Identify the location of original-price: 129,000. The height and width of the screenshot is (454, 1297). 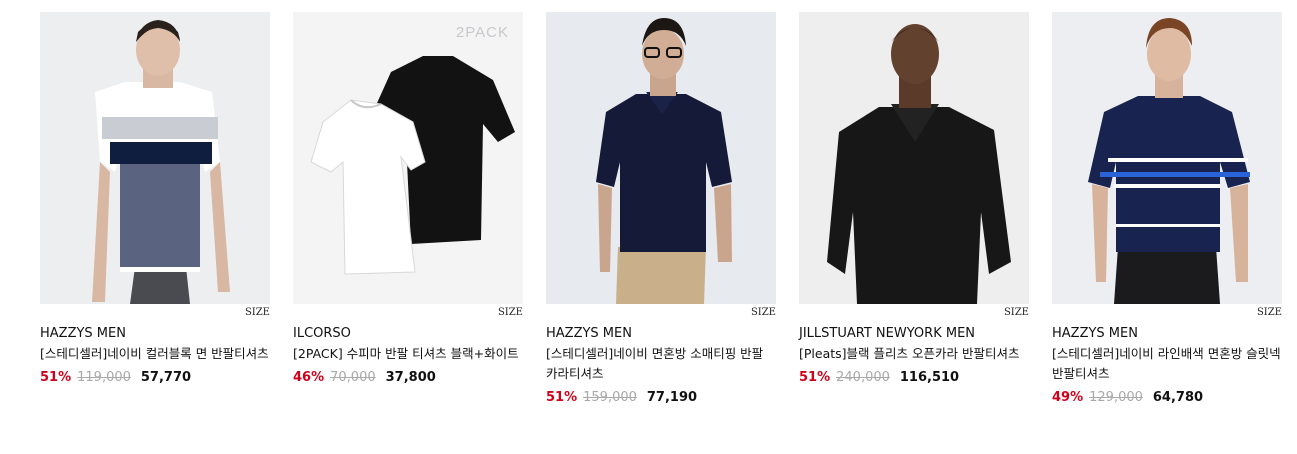
(1116, 397).